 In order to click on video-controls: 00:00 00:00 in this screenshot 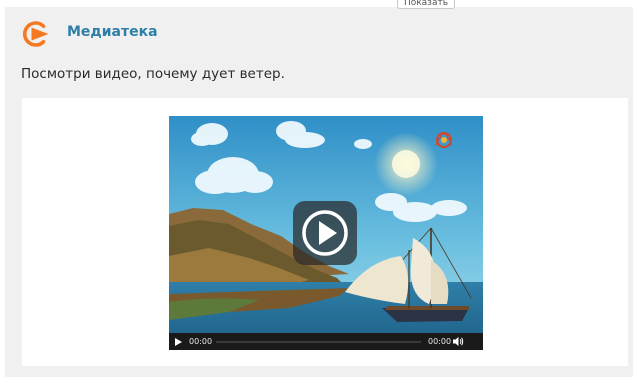, I will do `click(326, 341)`.